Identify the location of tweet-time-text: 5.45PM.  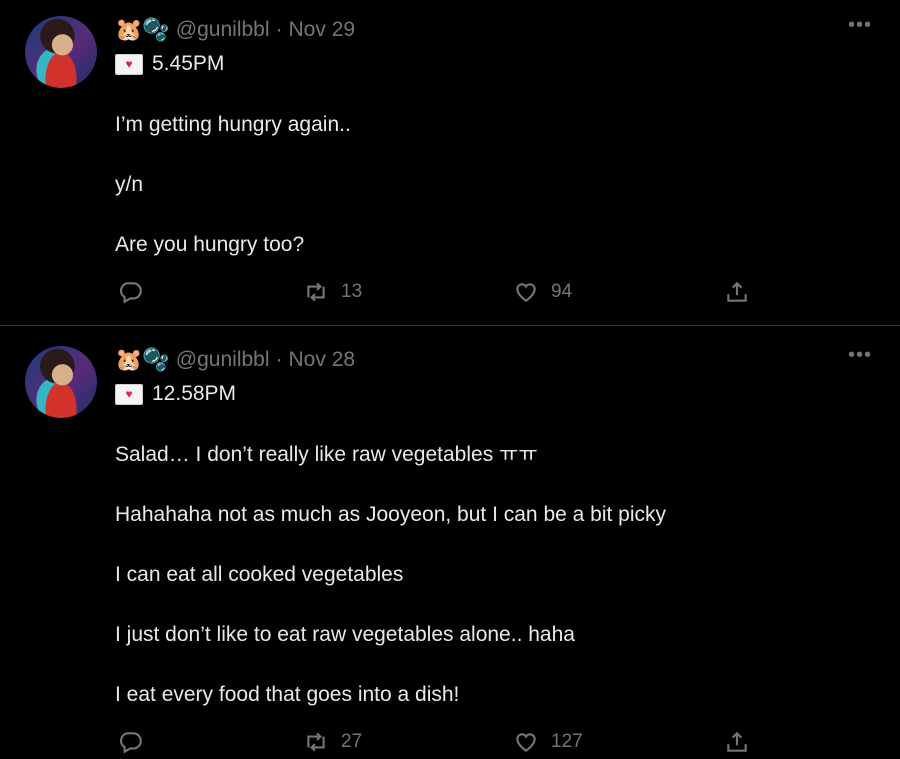
(188, 63).